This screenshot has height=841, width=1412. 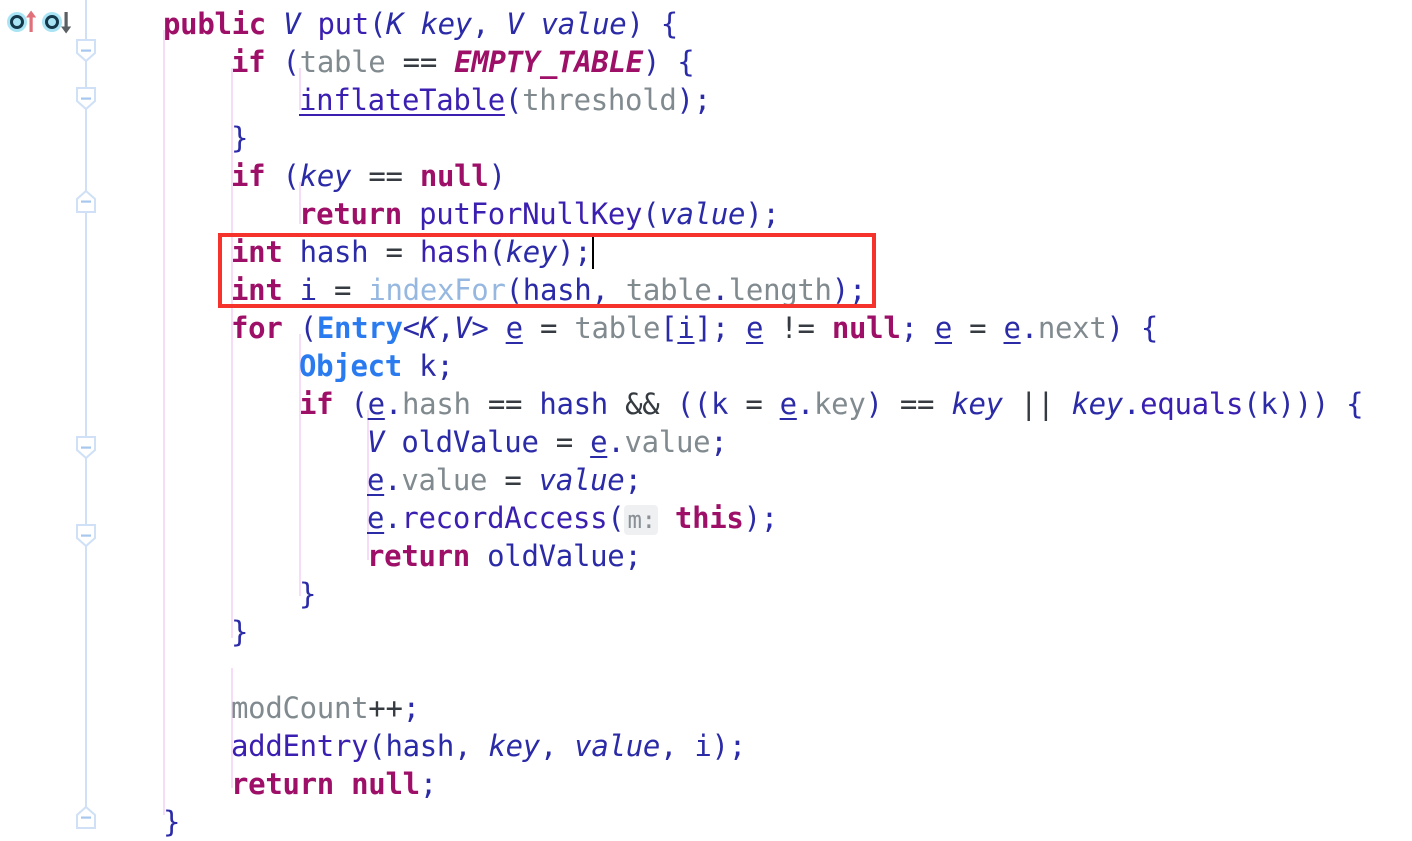 What do you see at coordinates (505, 100) in the screenshot?
I see `code-line: inflateTable(threshold);` at bounding box center [505, 100].